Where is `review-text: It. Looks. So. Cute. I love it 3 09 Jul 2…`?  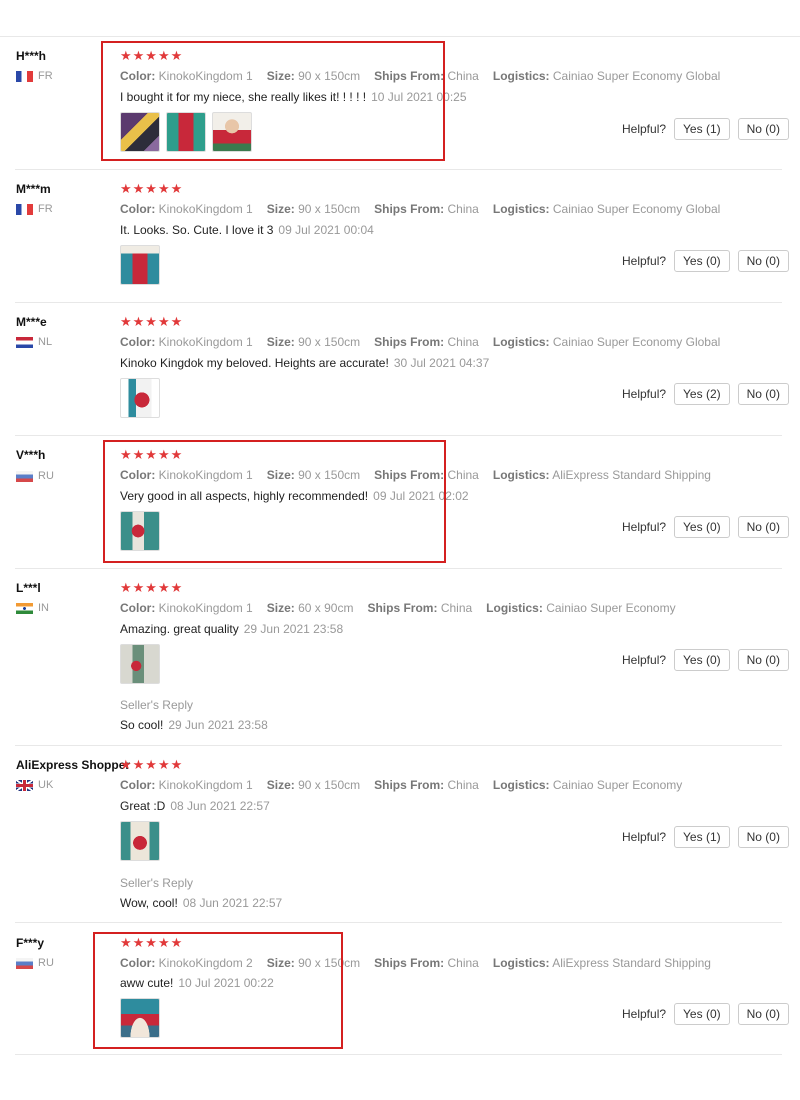
review-text: It. Looks. So. Cute. I love it 3 09 Jul 2… is located at coordinates (247, 230).